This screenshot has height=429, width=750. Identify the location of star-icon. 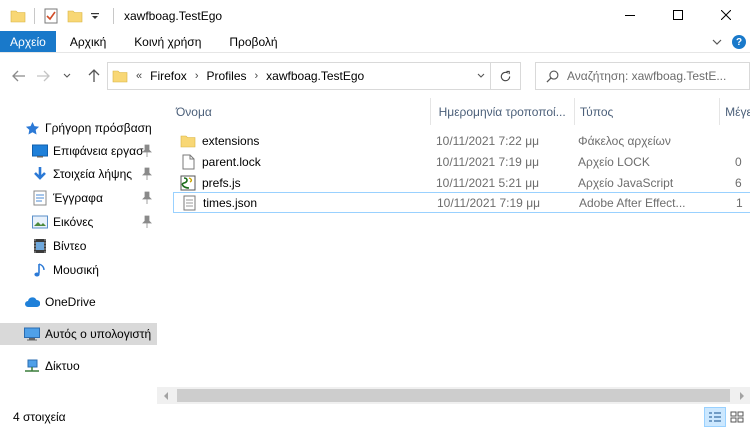
(32, 128).